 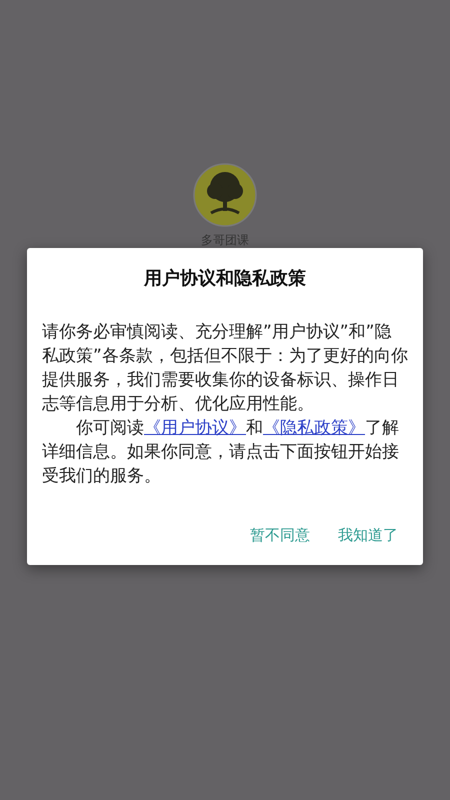 What do you see at coordinates (225, 195) in the screenshot?
I see `tree-logo-icon` at bounding box center [225, 195].